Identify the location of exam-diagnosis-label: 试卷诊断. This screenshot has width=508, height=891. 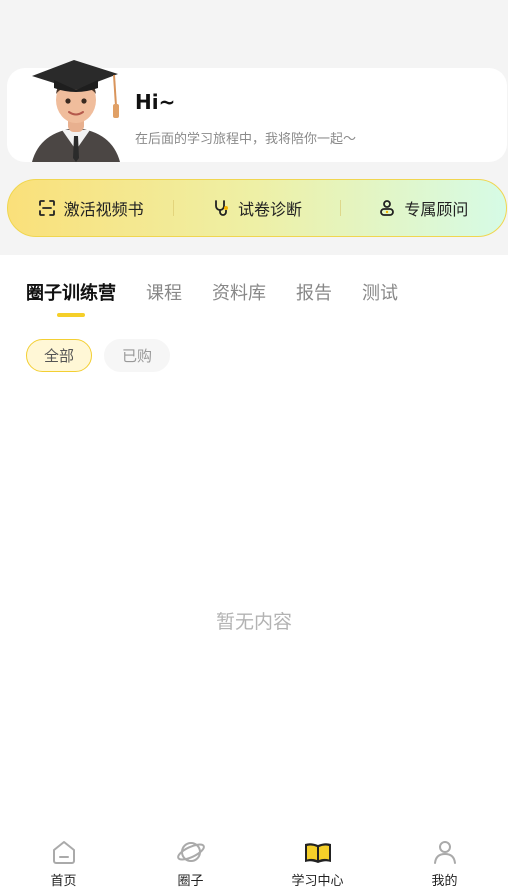
(269, 209).